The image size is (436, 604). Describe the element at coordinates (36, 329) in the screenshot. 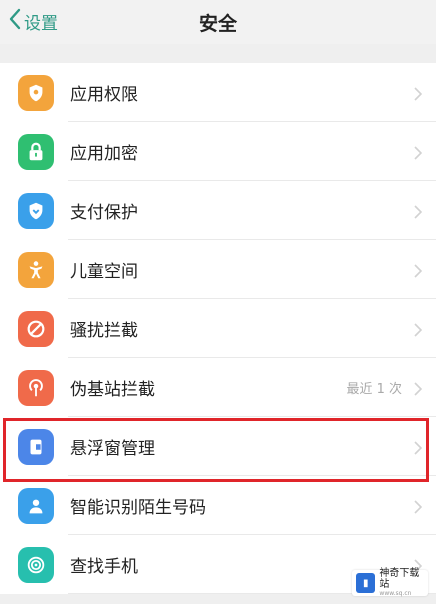

I see `block-icon` at that location.